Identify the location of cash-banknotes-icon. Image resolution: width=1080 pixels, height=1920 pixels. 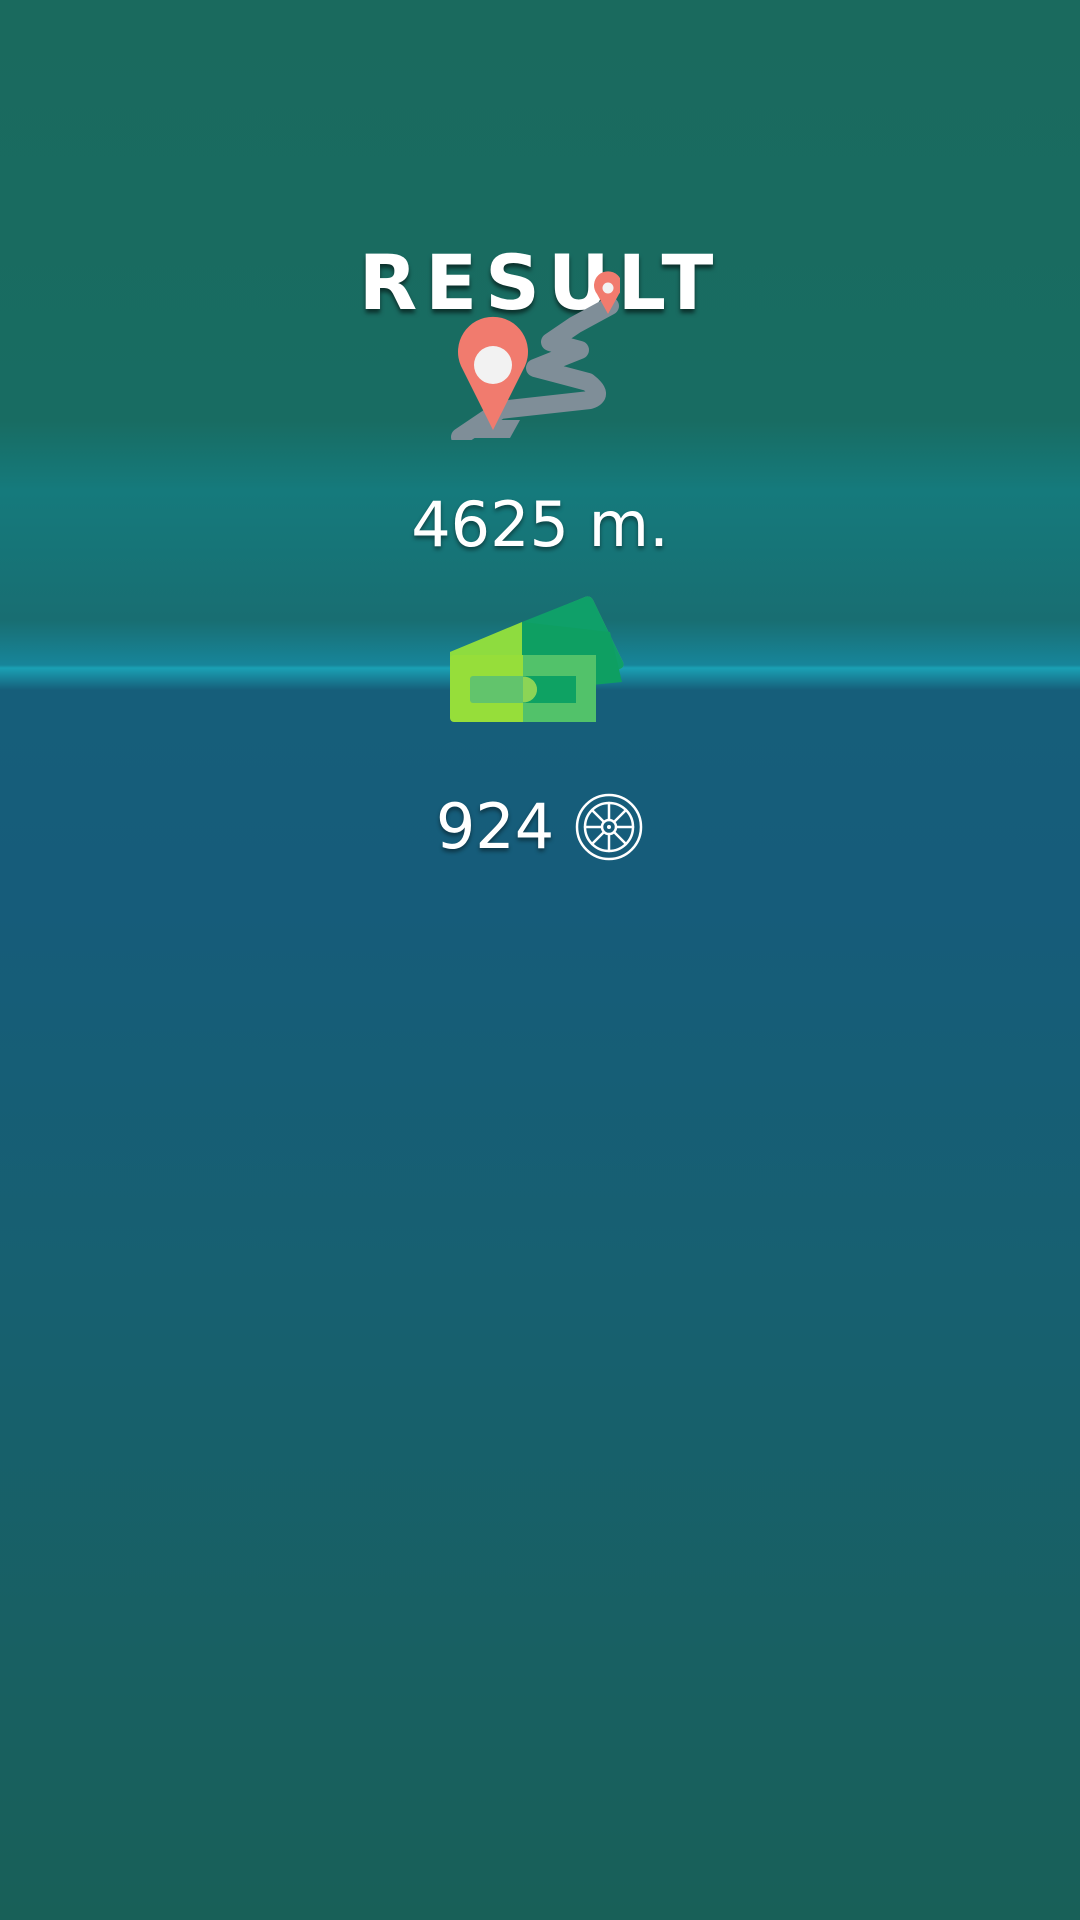
(537, 659).